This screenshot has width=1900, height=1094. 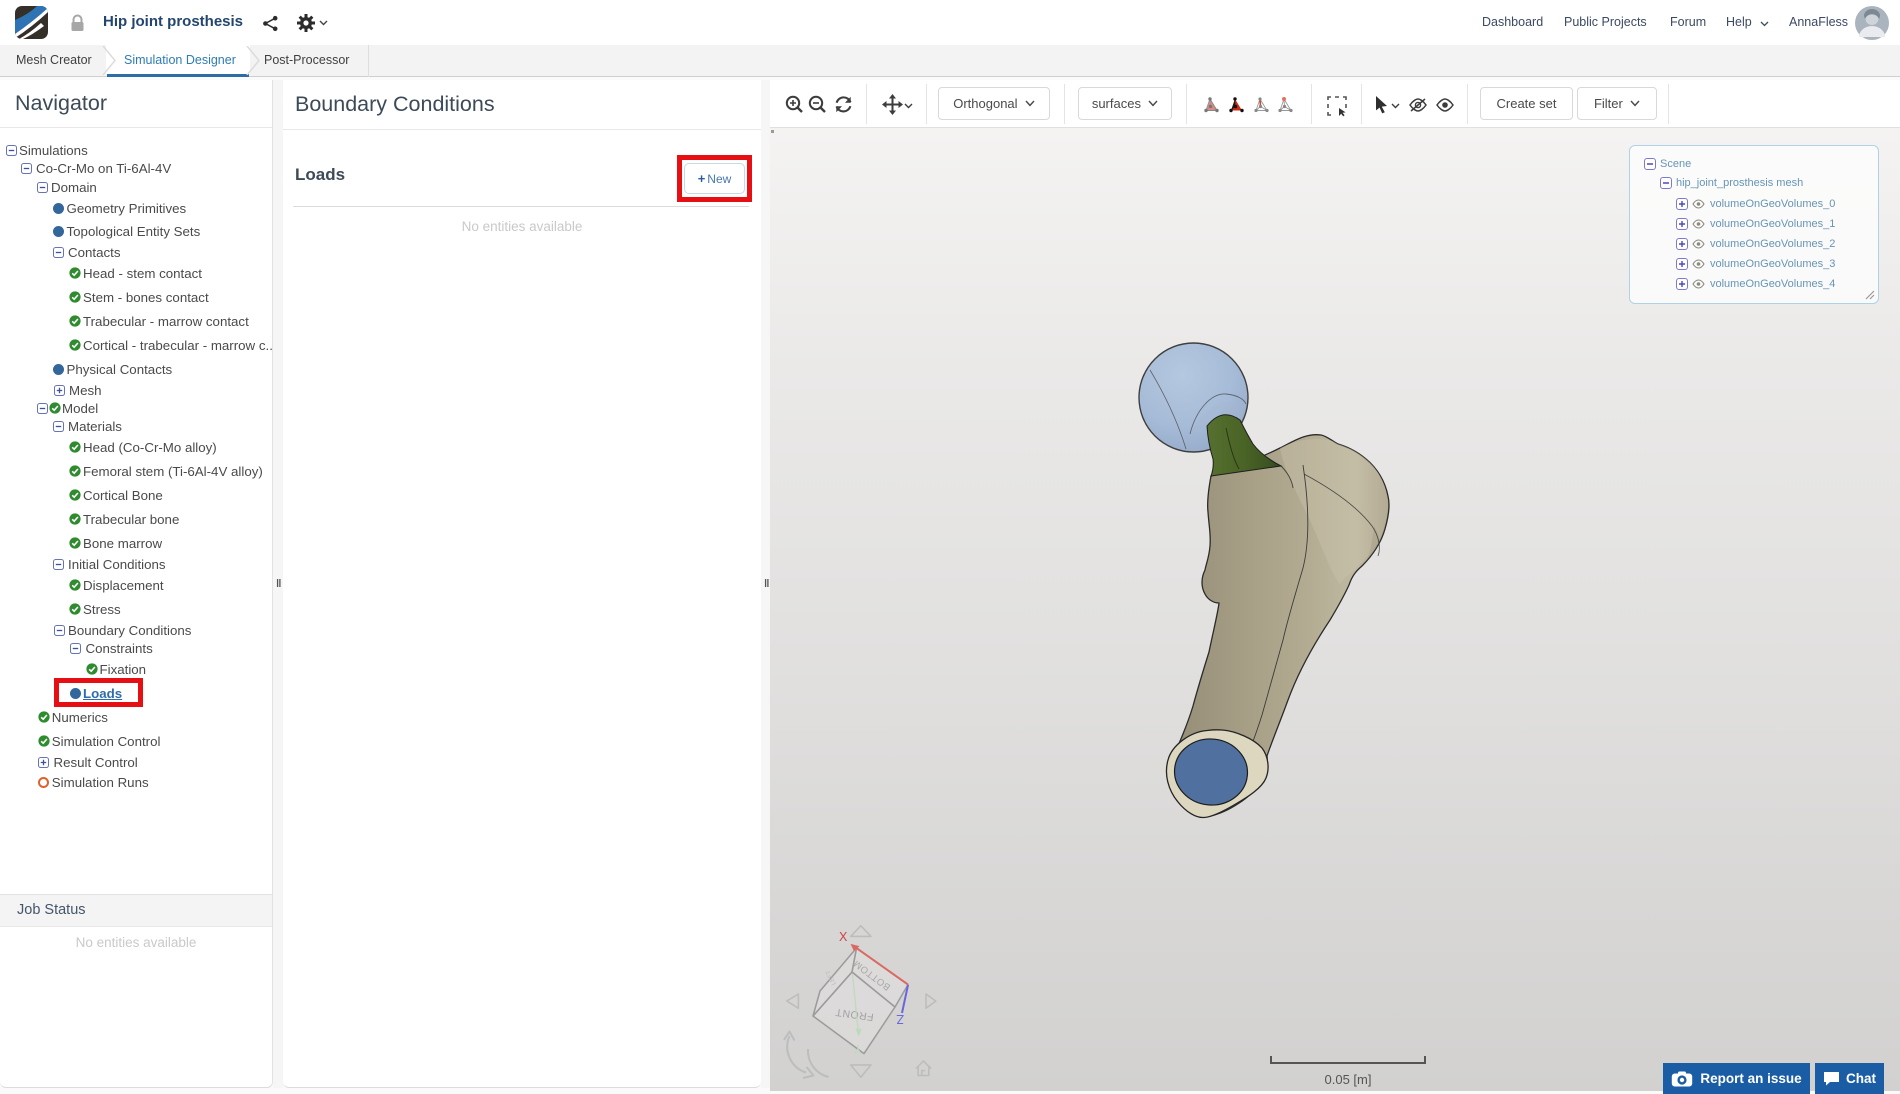 What do you see at coordinates (843, 937) in the screenshot?
I see `svg-text: X` at bounding box center [843, 937].